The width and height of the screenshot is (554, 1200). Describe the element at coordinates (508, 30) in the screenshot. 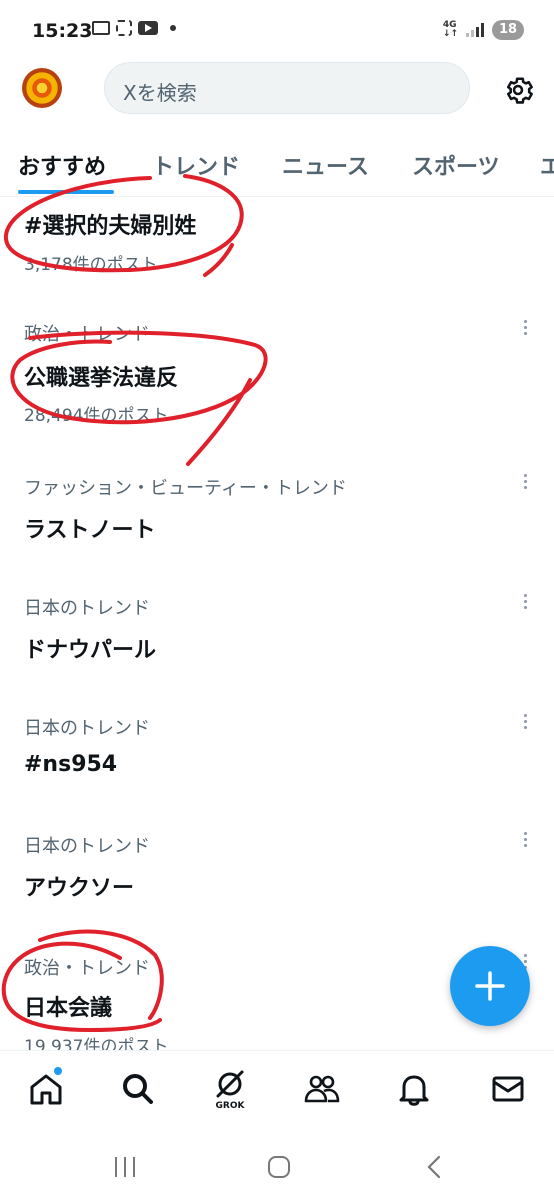

I see `battery-icon: 18` at that location.